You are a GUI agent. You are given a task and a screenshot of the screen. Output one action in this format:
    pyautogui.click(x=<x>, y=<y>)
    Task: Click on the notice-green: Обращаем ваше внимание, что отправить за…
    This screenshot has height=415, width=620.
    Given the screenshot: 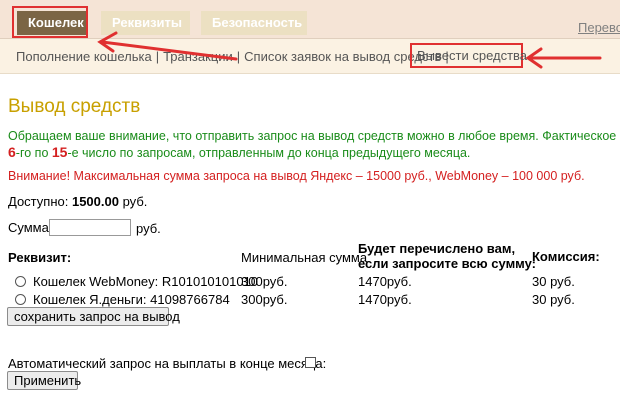 What is the action you would take?
    pyautogui.click(x=314, y=144)
    